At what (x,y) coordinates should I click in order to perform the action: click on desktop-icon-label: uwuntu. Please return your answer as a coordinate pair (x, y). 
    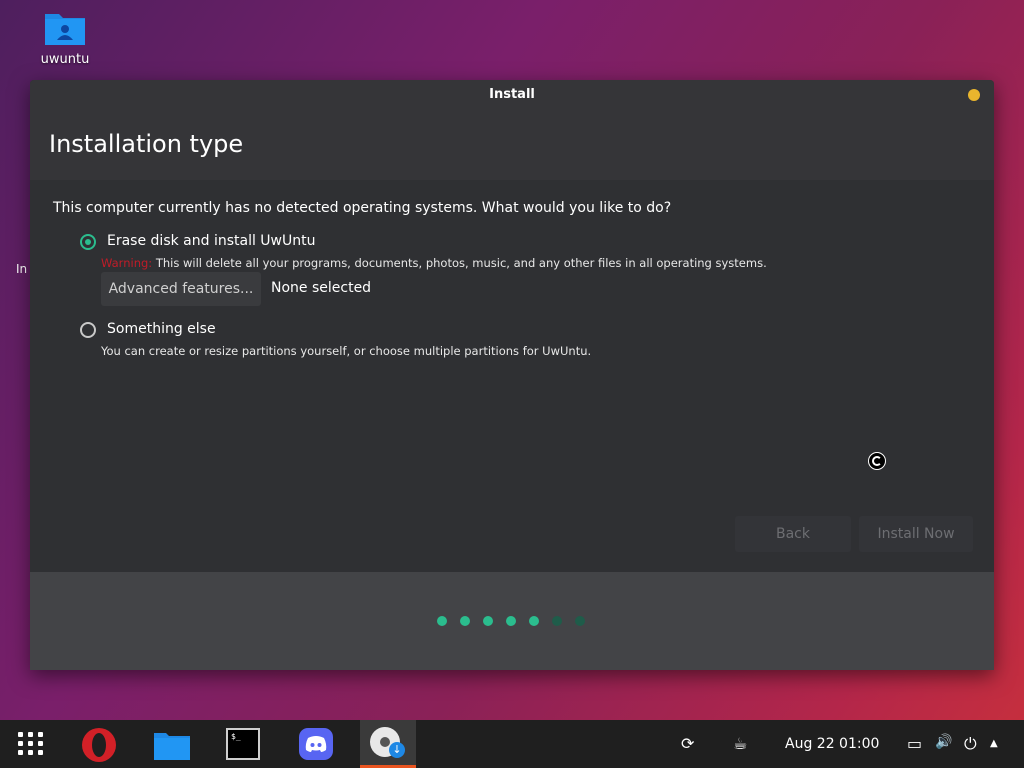
    Looking at the image, I should click on (65, 59).